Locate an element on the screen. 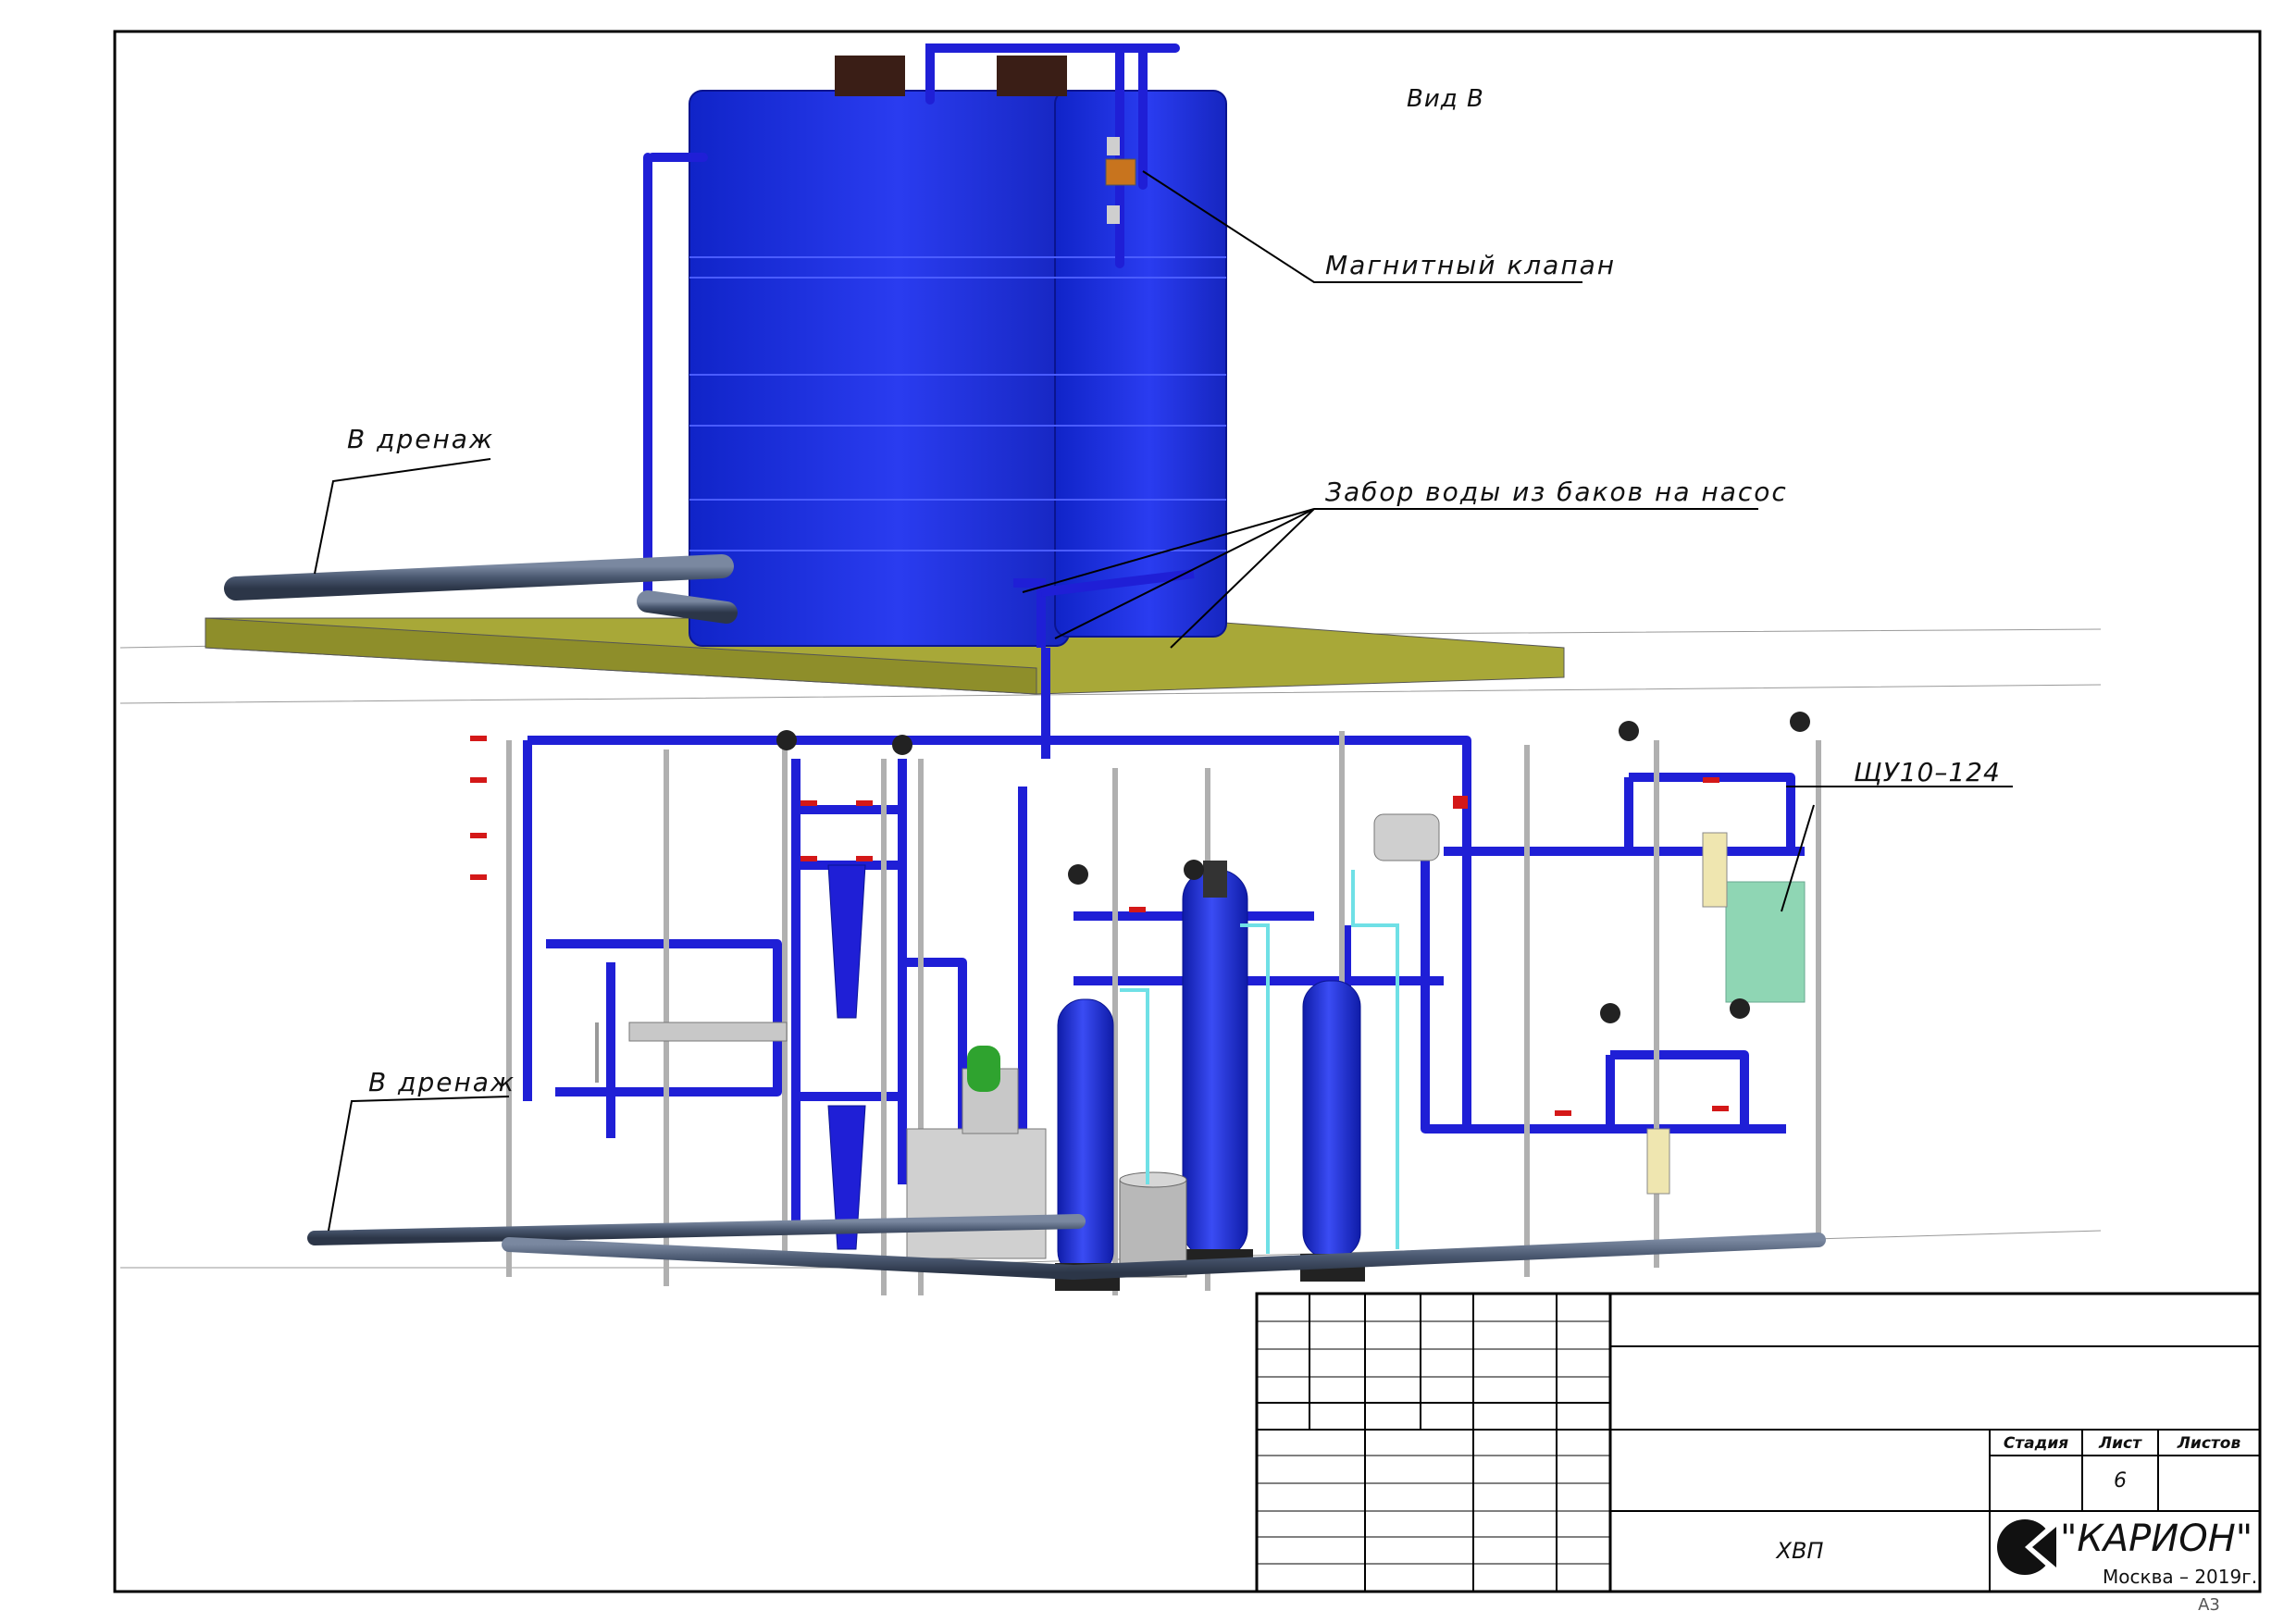 The width and height of the screenshot is (2296, 1623). solenoid-device is located at coordinates (1407, 837).